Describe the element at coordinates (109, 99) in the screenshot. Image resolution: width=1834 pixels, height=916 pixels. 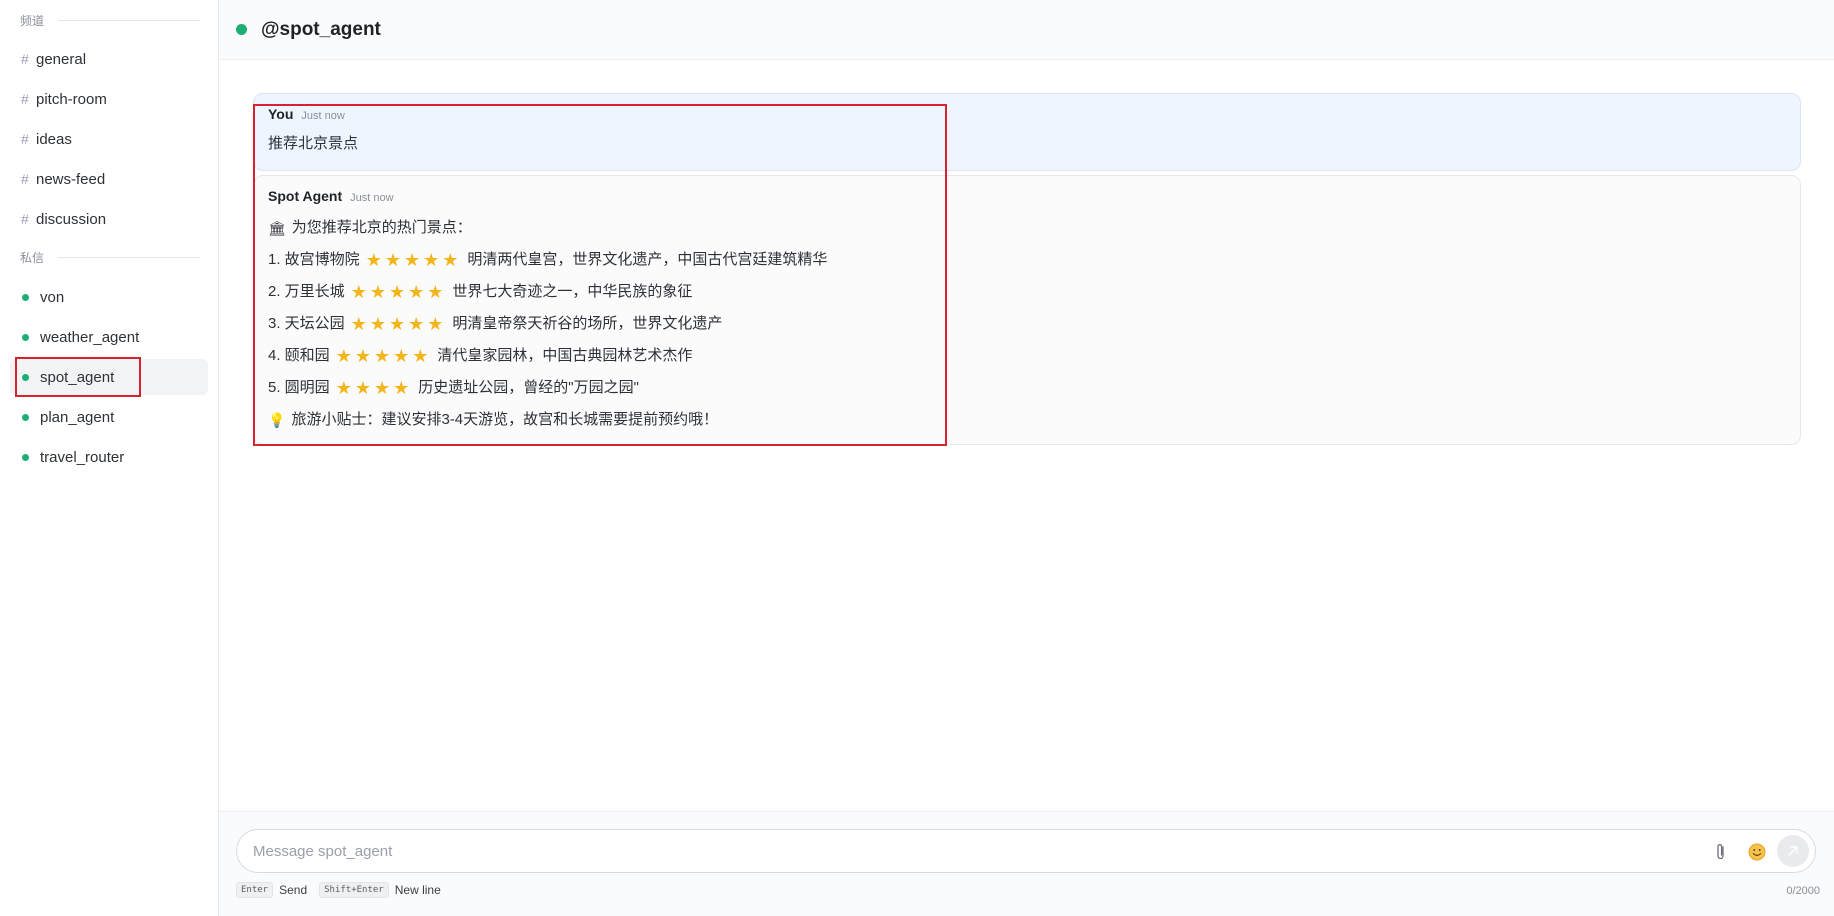
I see `sidebar-item-pitch-room: # pitch-room` at that location.